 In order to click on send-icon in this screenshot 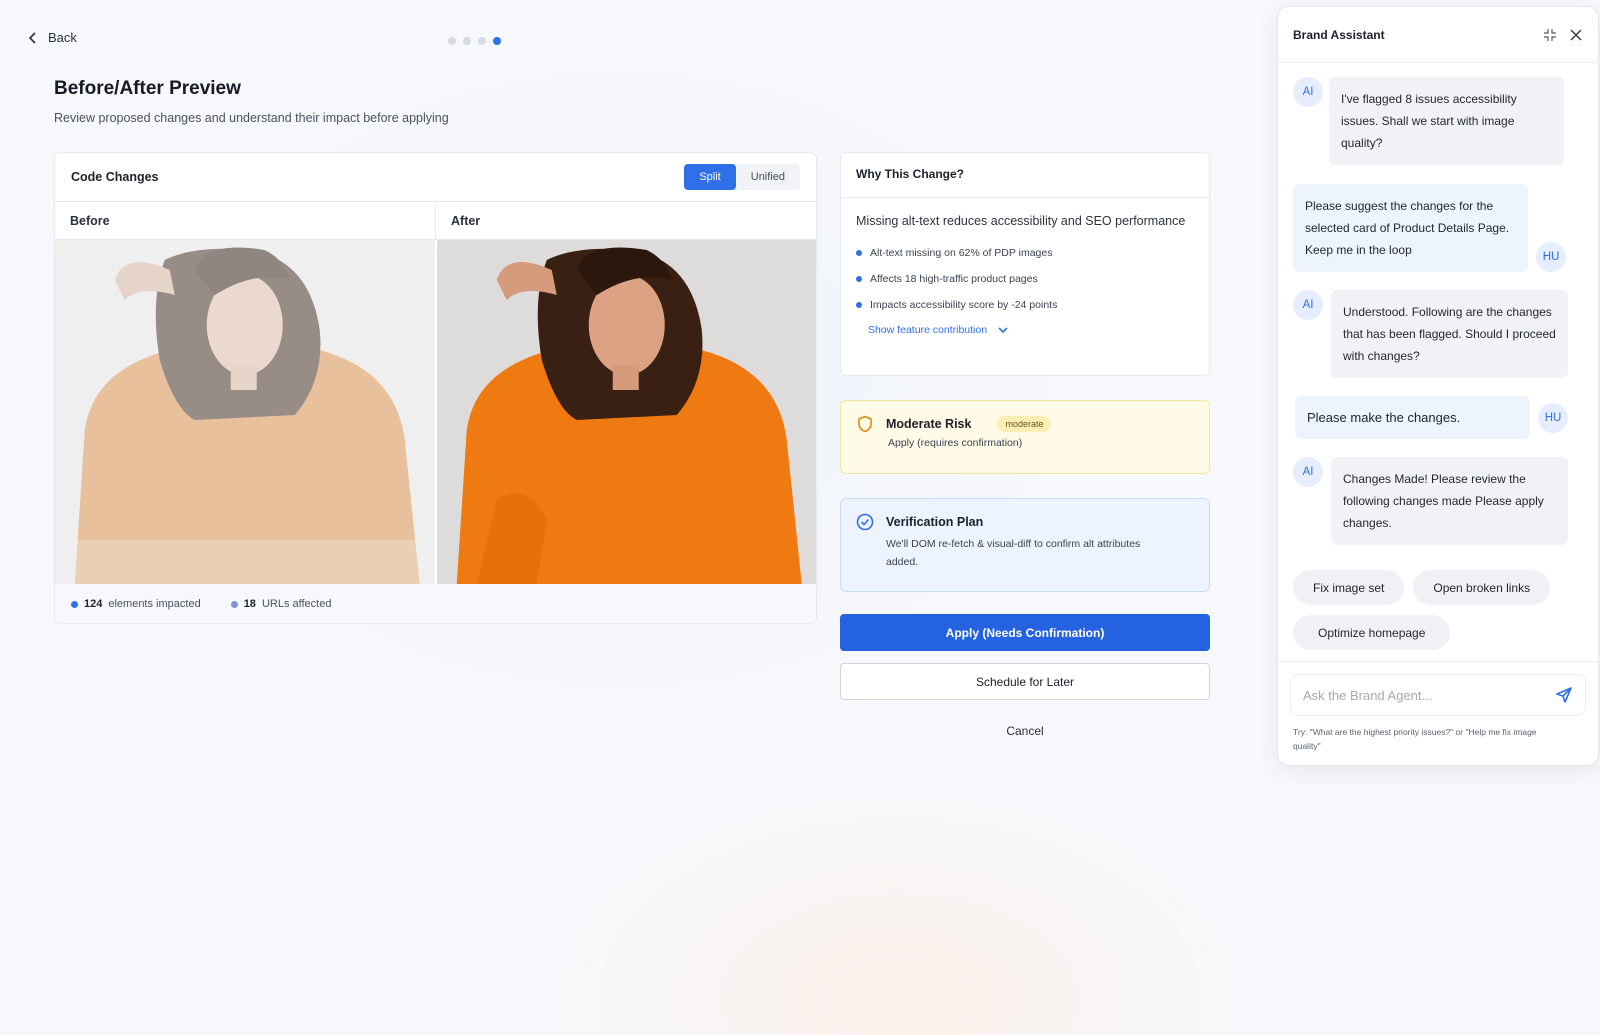, I will do `click(1564, 695)`.